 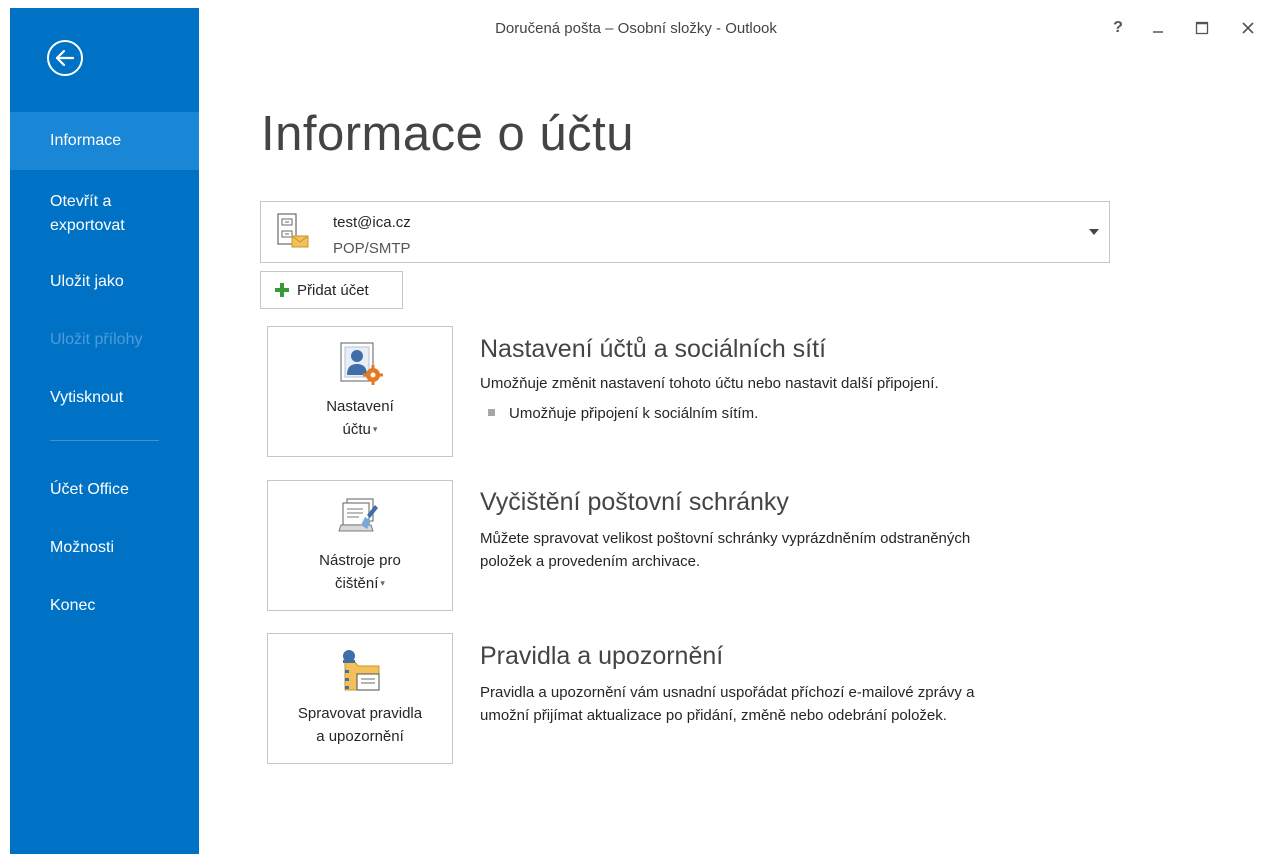 I want to click on account-settings-icon, so click(x=361, y=363).